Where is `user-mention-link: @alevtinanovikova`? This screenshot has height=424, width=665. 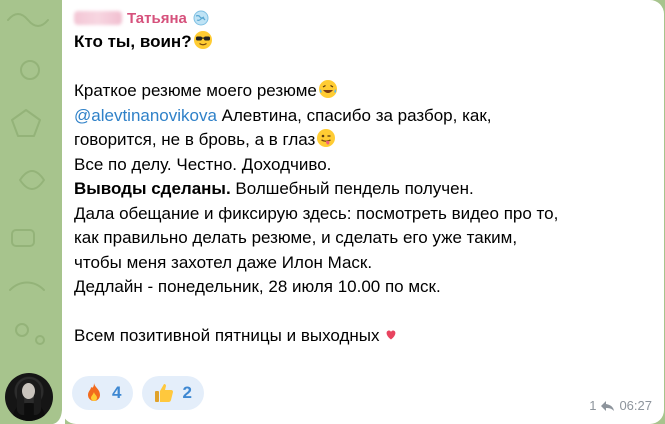 user-mention-link: @alevtinanovikova is located at coordinates (145, 115).